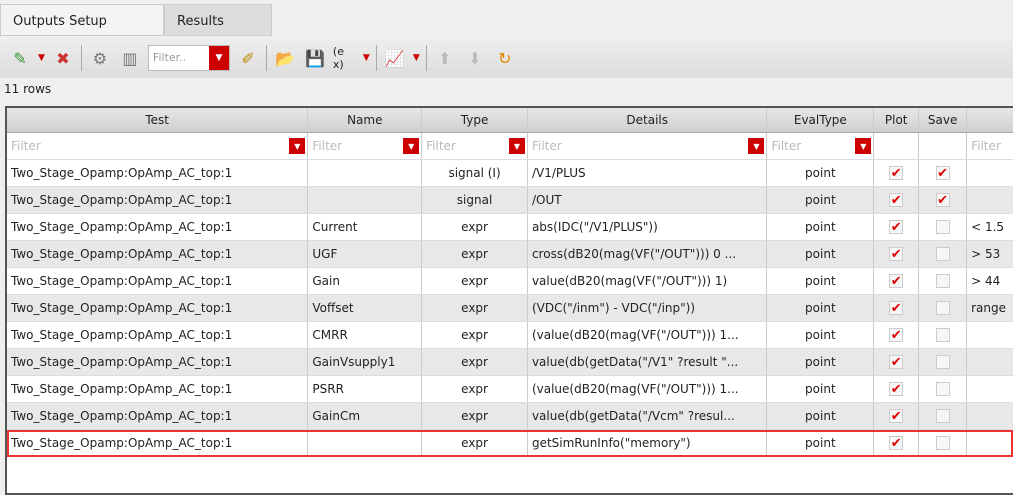  What do you see at coordinates (990, 227) in the screenshot?
I see `cell-spec: < 1.5` at bounding box center [990, 227].